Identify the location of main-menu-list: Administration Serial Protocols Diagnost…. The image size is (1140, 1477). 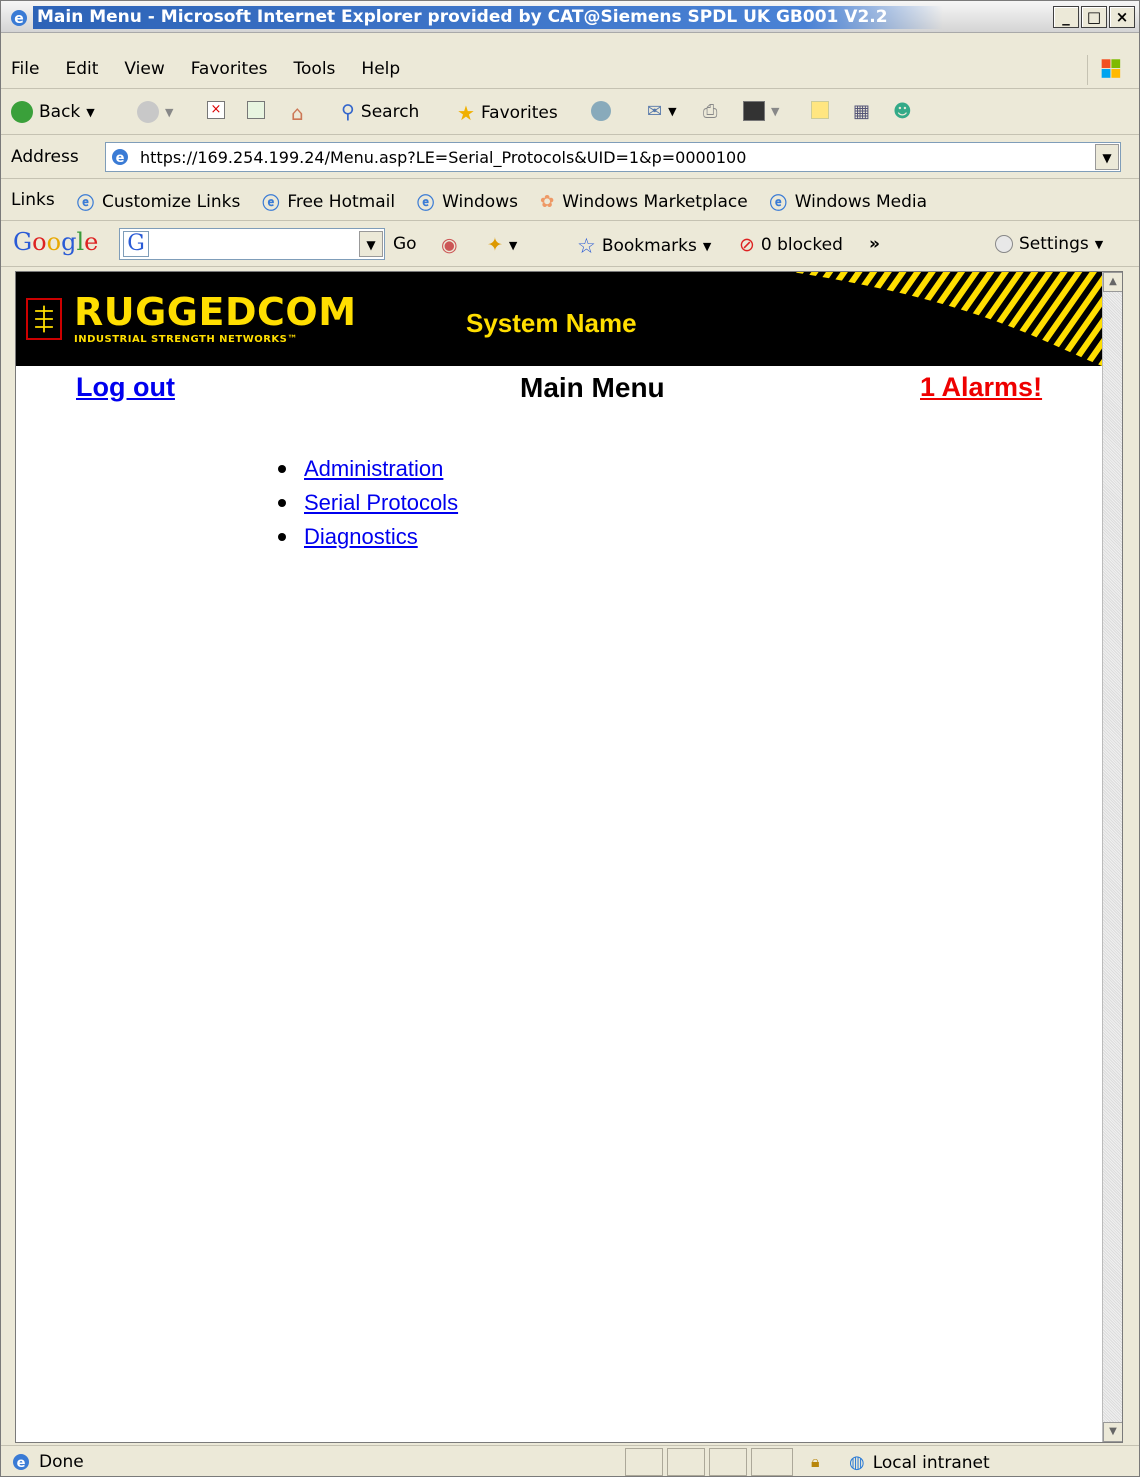
(368, 503).